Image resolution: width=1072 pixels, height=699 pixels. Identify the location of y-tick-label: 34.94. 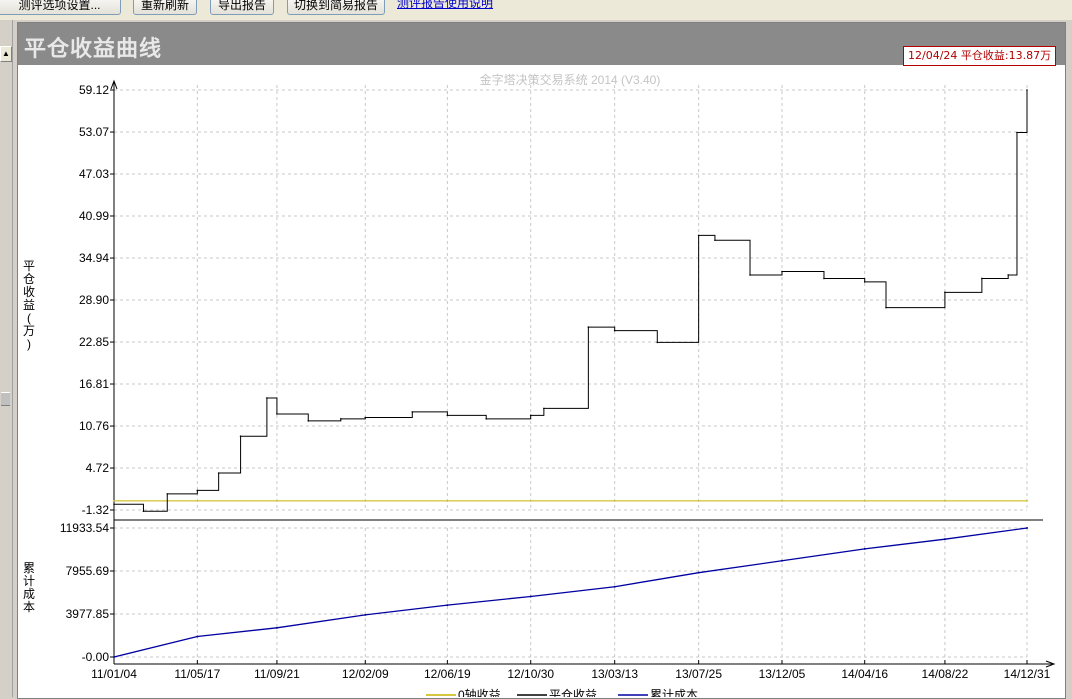
(94, 258).